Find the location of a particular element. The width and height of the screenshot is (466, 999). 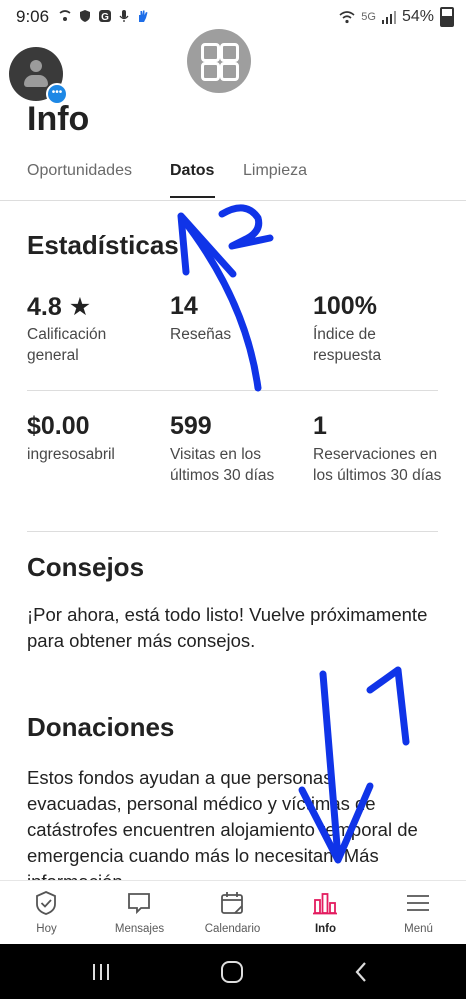

hamburger-menu-icon is located at coordinates (418, 903).